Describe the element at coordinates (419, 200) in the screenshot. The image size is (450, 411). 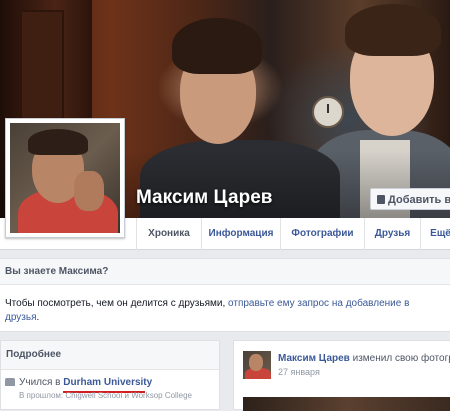
I see `add-friend-label: Добавить в д` at that location.